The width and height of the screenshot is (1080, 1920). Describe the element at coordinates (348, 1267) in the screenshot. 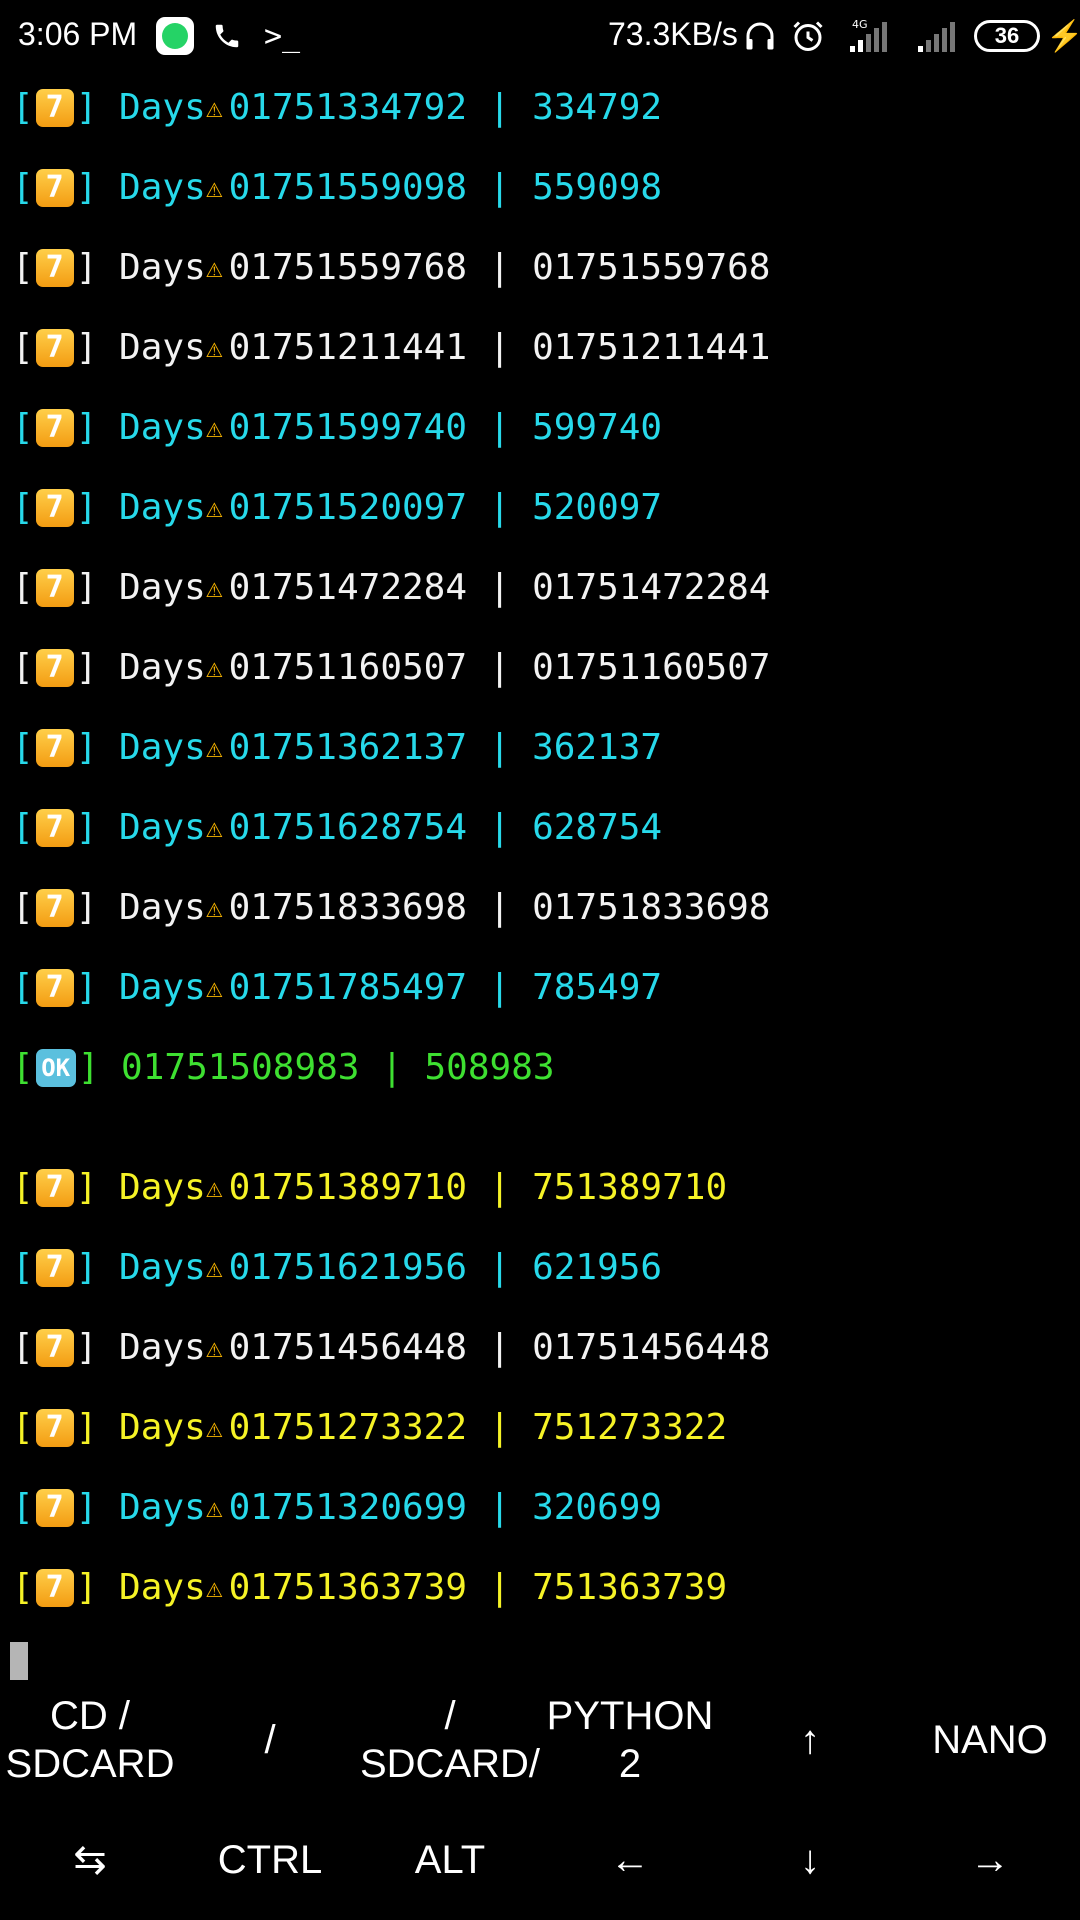

I see `phone-number: 01751621956` at that location.